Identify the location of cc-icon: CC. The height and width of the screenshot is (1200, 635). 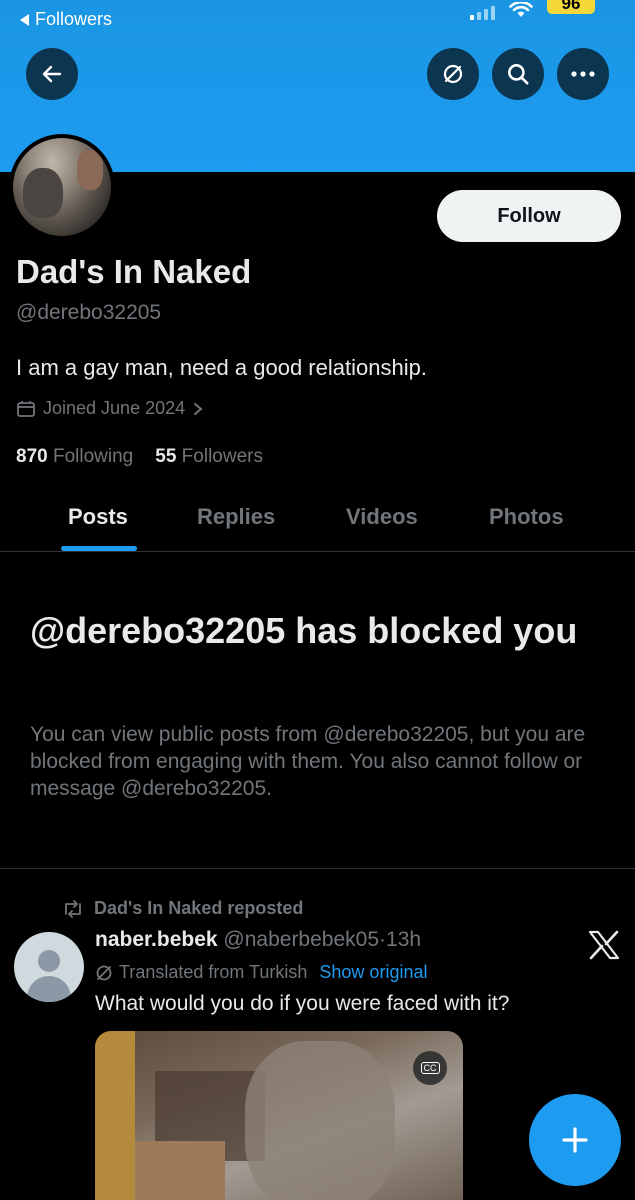
(430, 1068).